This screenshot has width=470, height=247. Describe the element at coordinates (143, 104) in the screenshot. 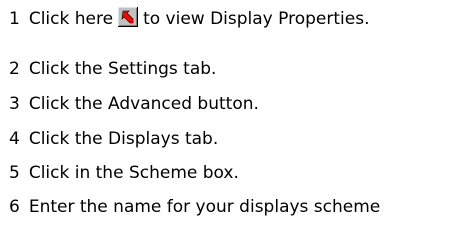

I see `step-text: Click the Advanced button.` at that location.